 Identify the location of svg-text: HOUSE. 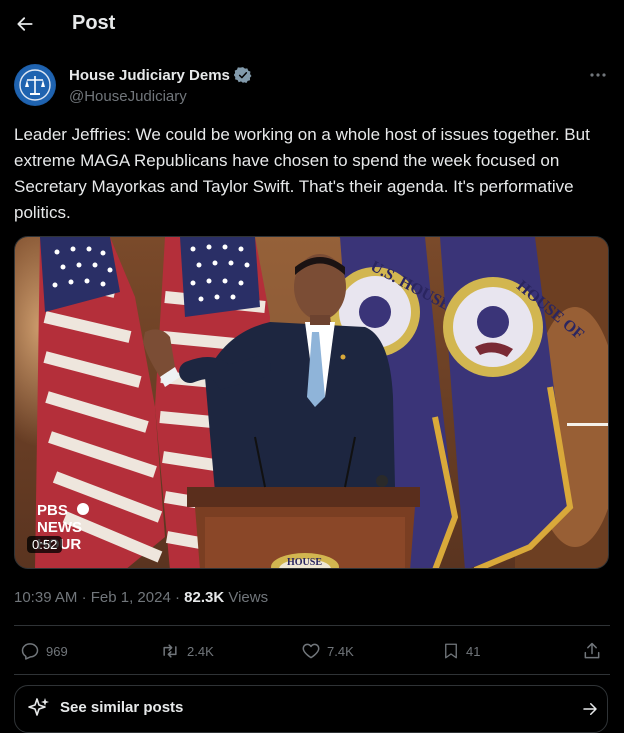
(304, 562).